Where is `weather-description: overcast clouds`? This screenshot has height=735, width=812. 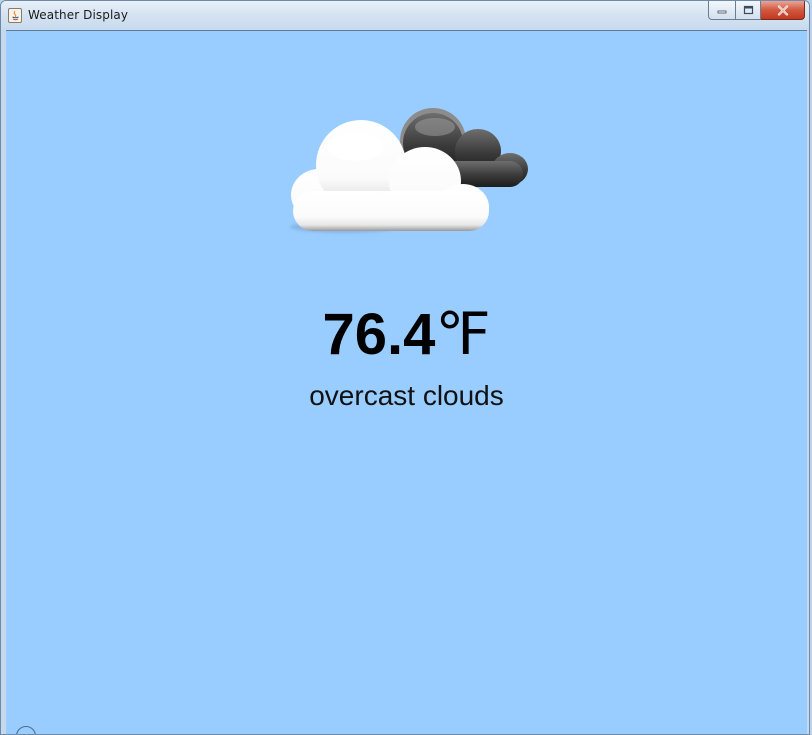
weather-description: overcast clouds is located at coordinates (406, 395).